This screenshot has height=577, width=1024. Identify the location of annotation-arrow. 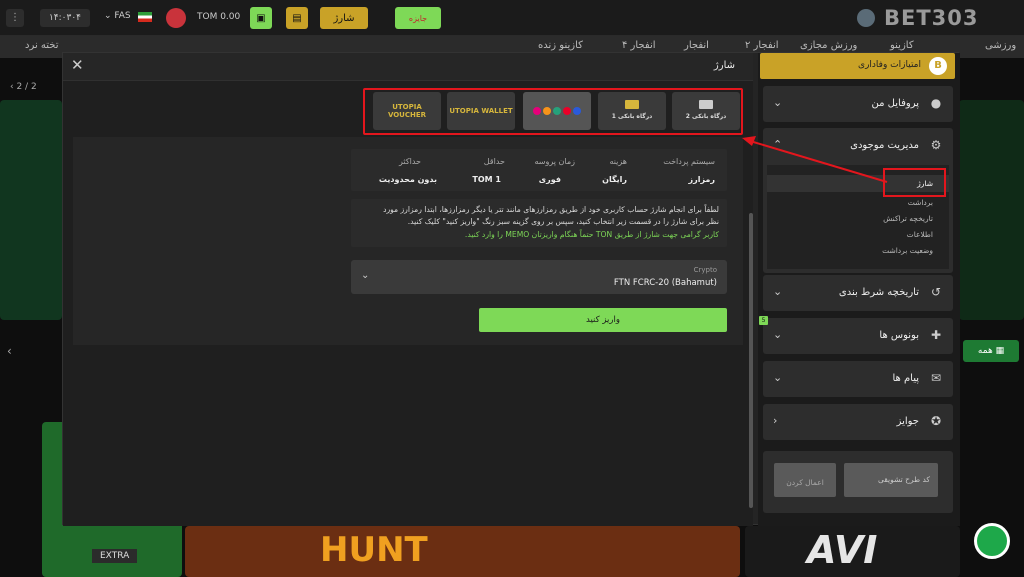
(815, 159).